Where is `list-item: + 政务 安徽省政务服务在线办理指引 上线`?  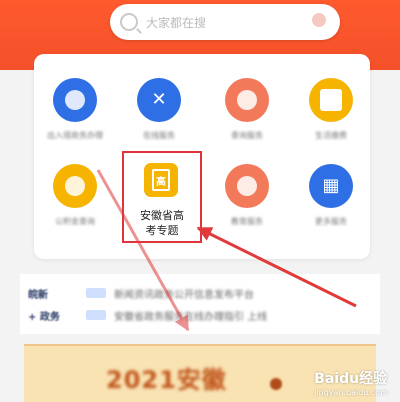 list-item: + 政务 安徽省政务服务在线办理指引 上线 is located at coordinates (200, 315).